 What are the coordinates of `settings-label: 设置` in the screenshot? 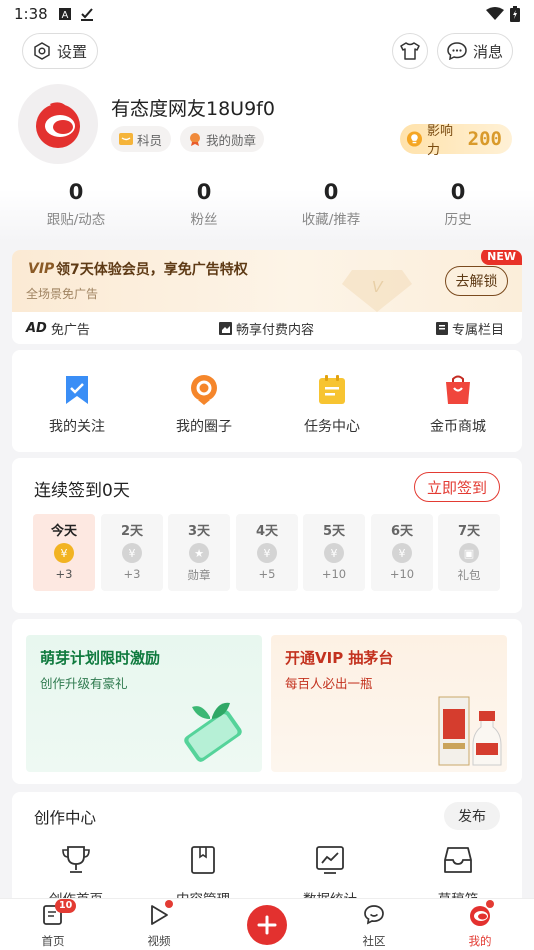 It's located at (71, 51).